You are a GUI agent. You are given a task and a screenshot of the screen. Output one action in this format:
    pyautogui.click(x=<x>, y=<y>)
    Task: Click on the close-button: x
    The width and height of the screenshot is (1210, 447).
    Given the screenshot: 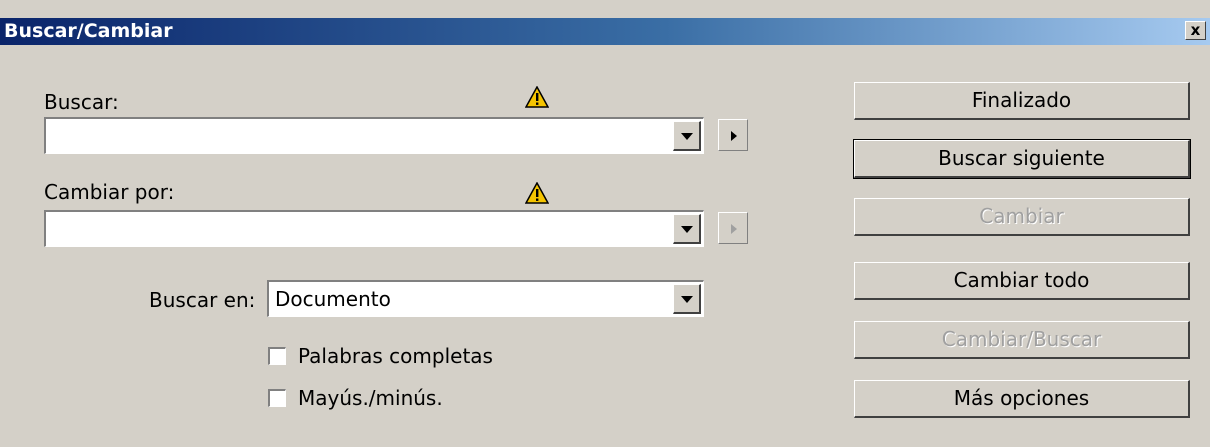 What is the action you would take?
    pyautogui.click(x=1195, y=30)
    